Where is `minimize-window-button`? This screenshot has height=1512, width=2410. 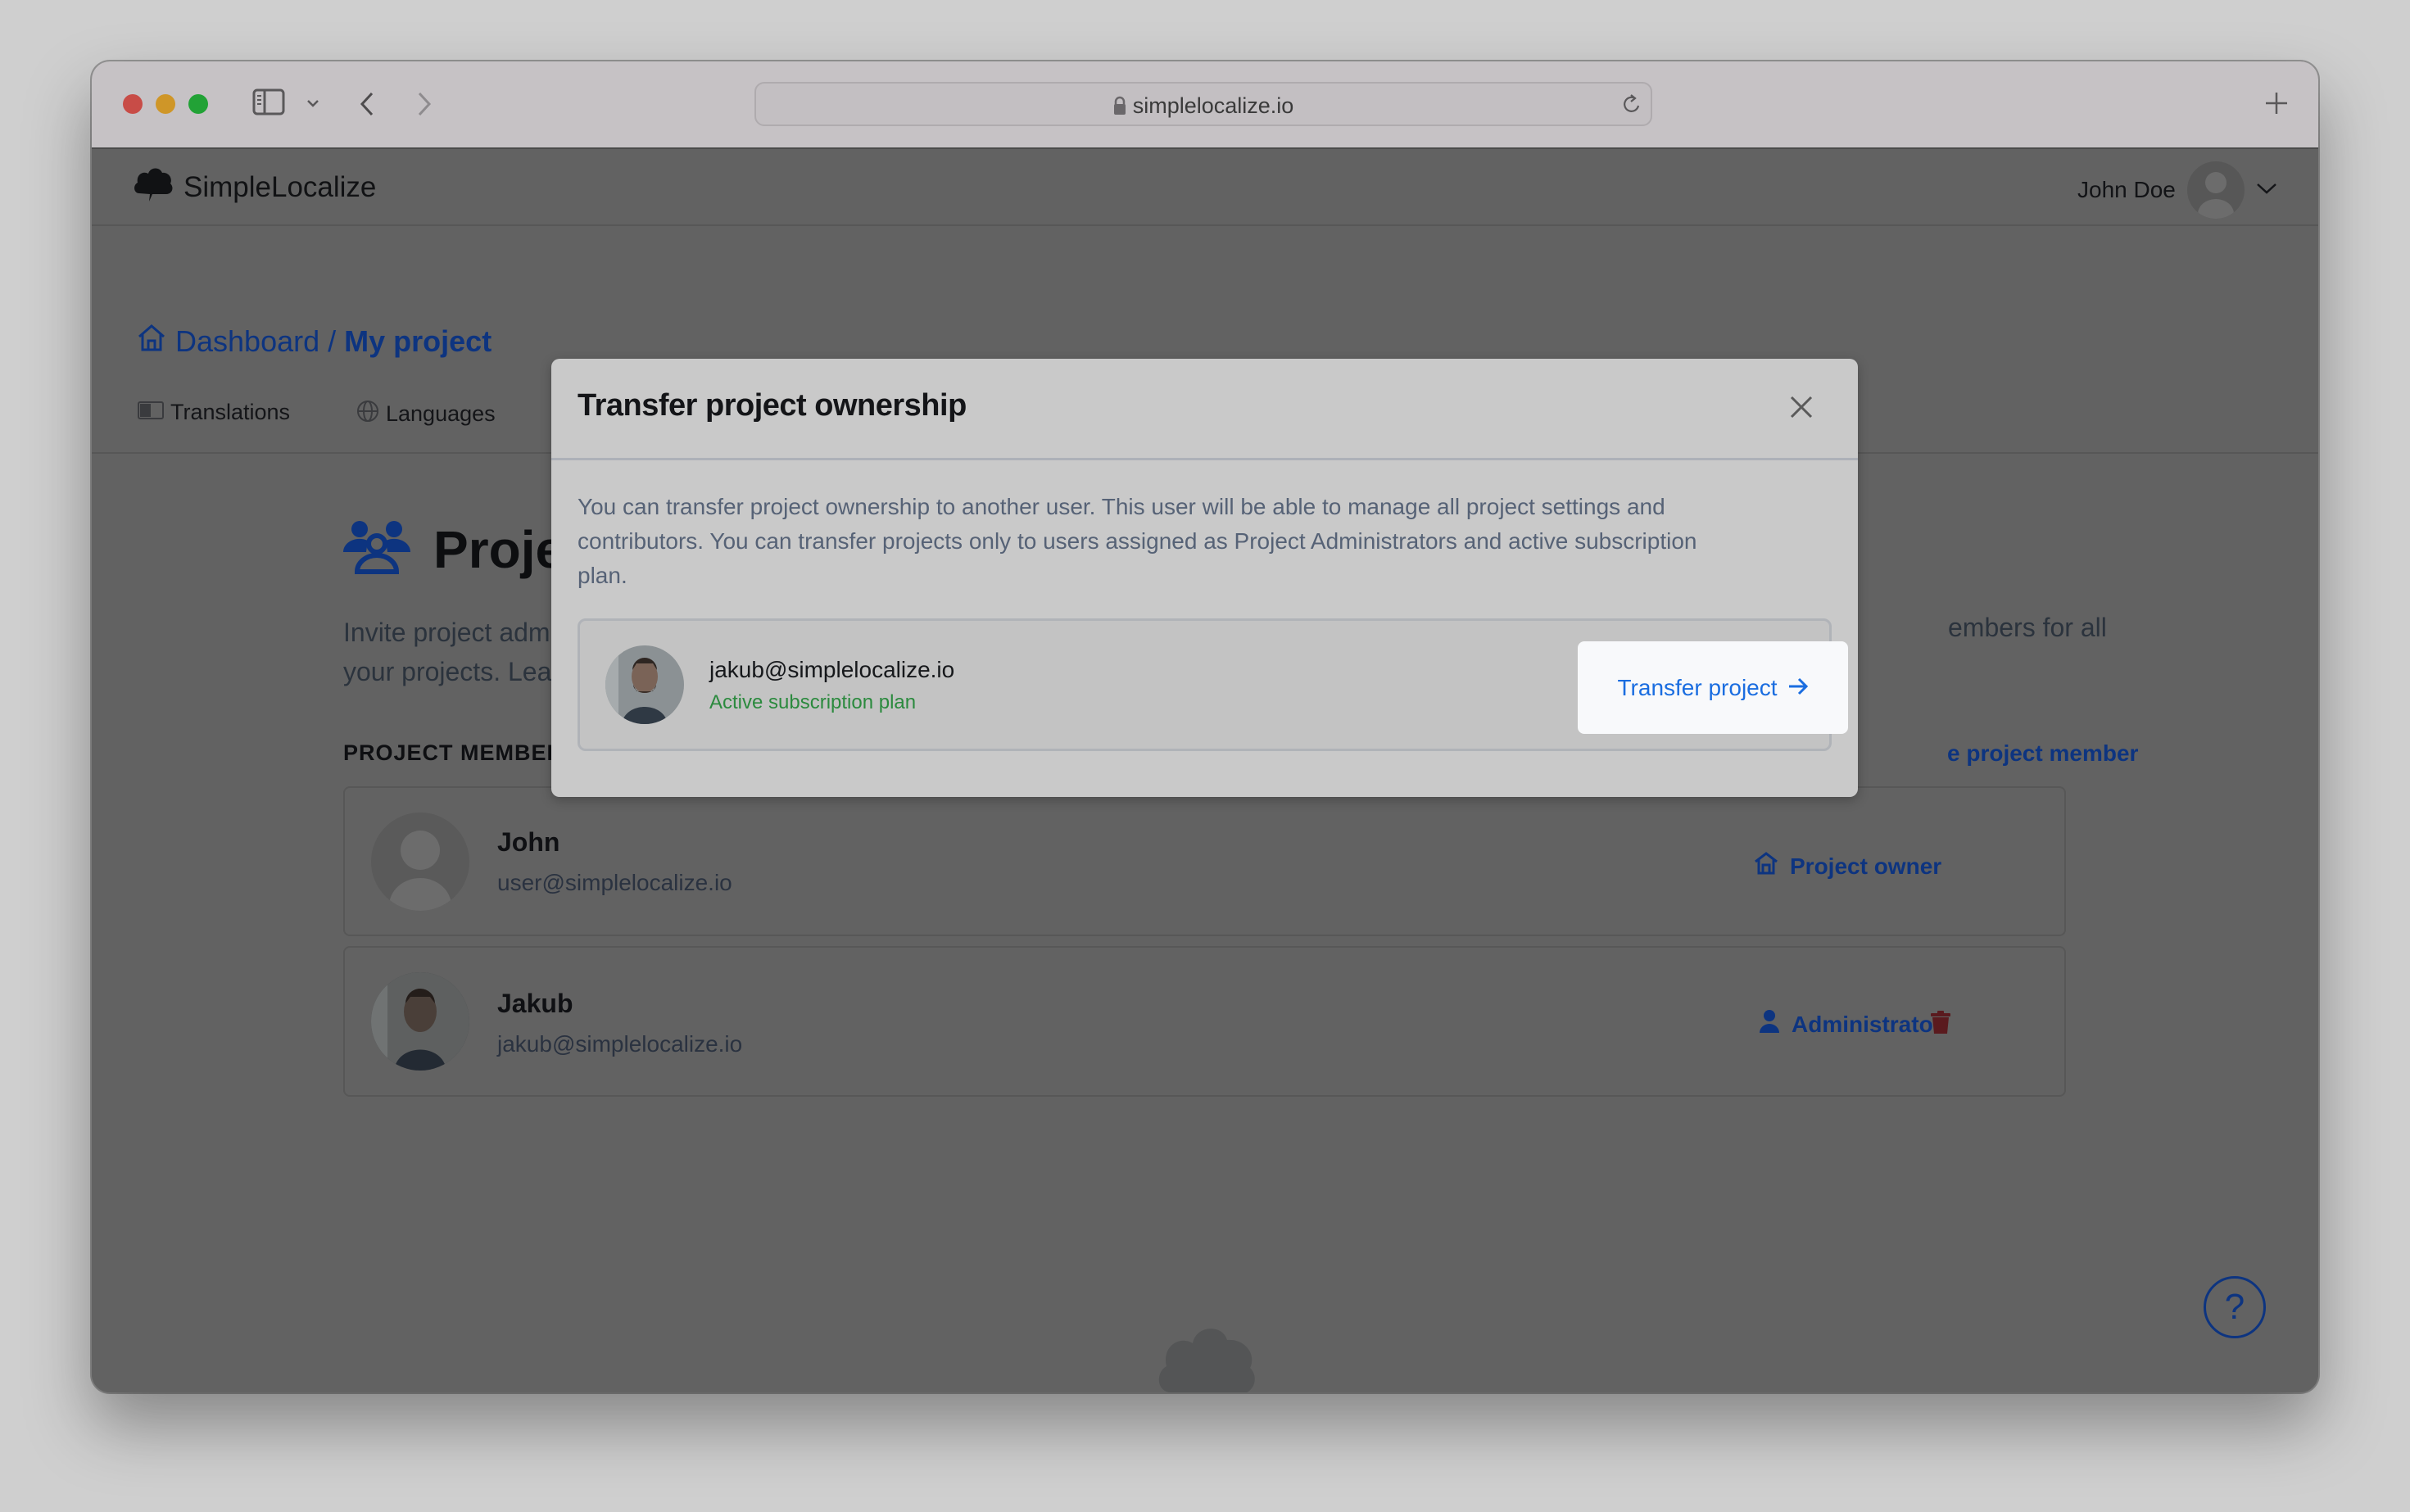 minimize-window-button is located at coordinates (166, 104).